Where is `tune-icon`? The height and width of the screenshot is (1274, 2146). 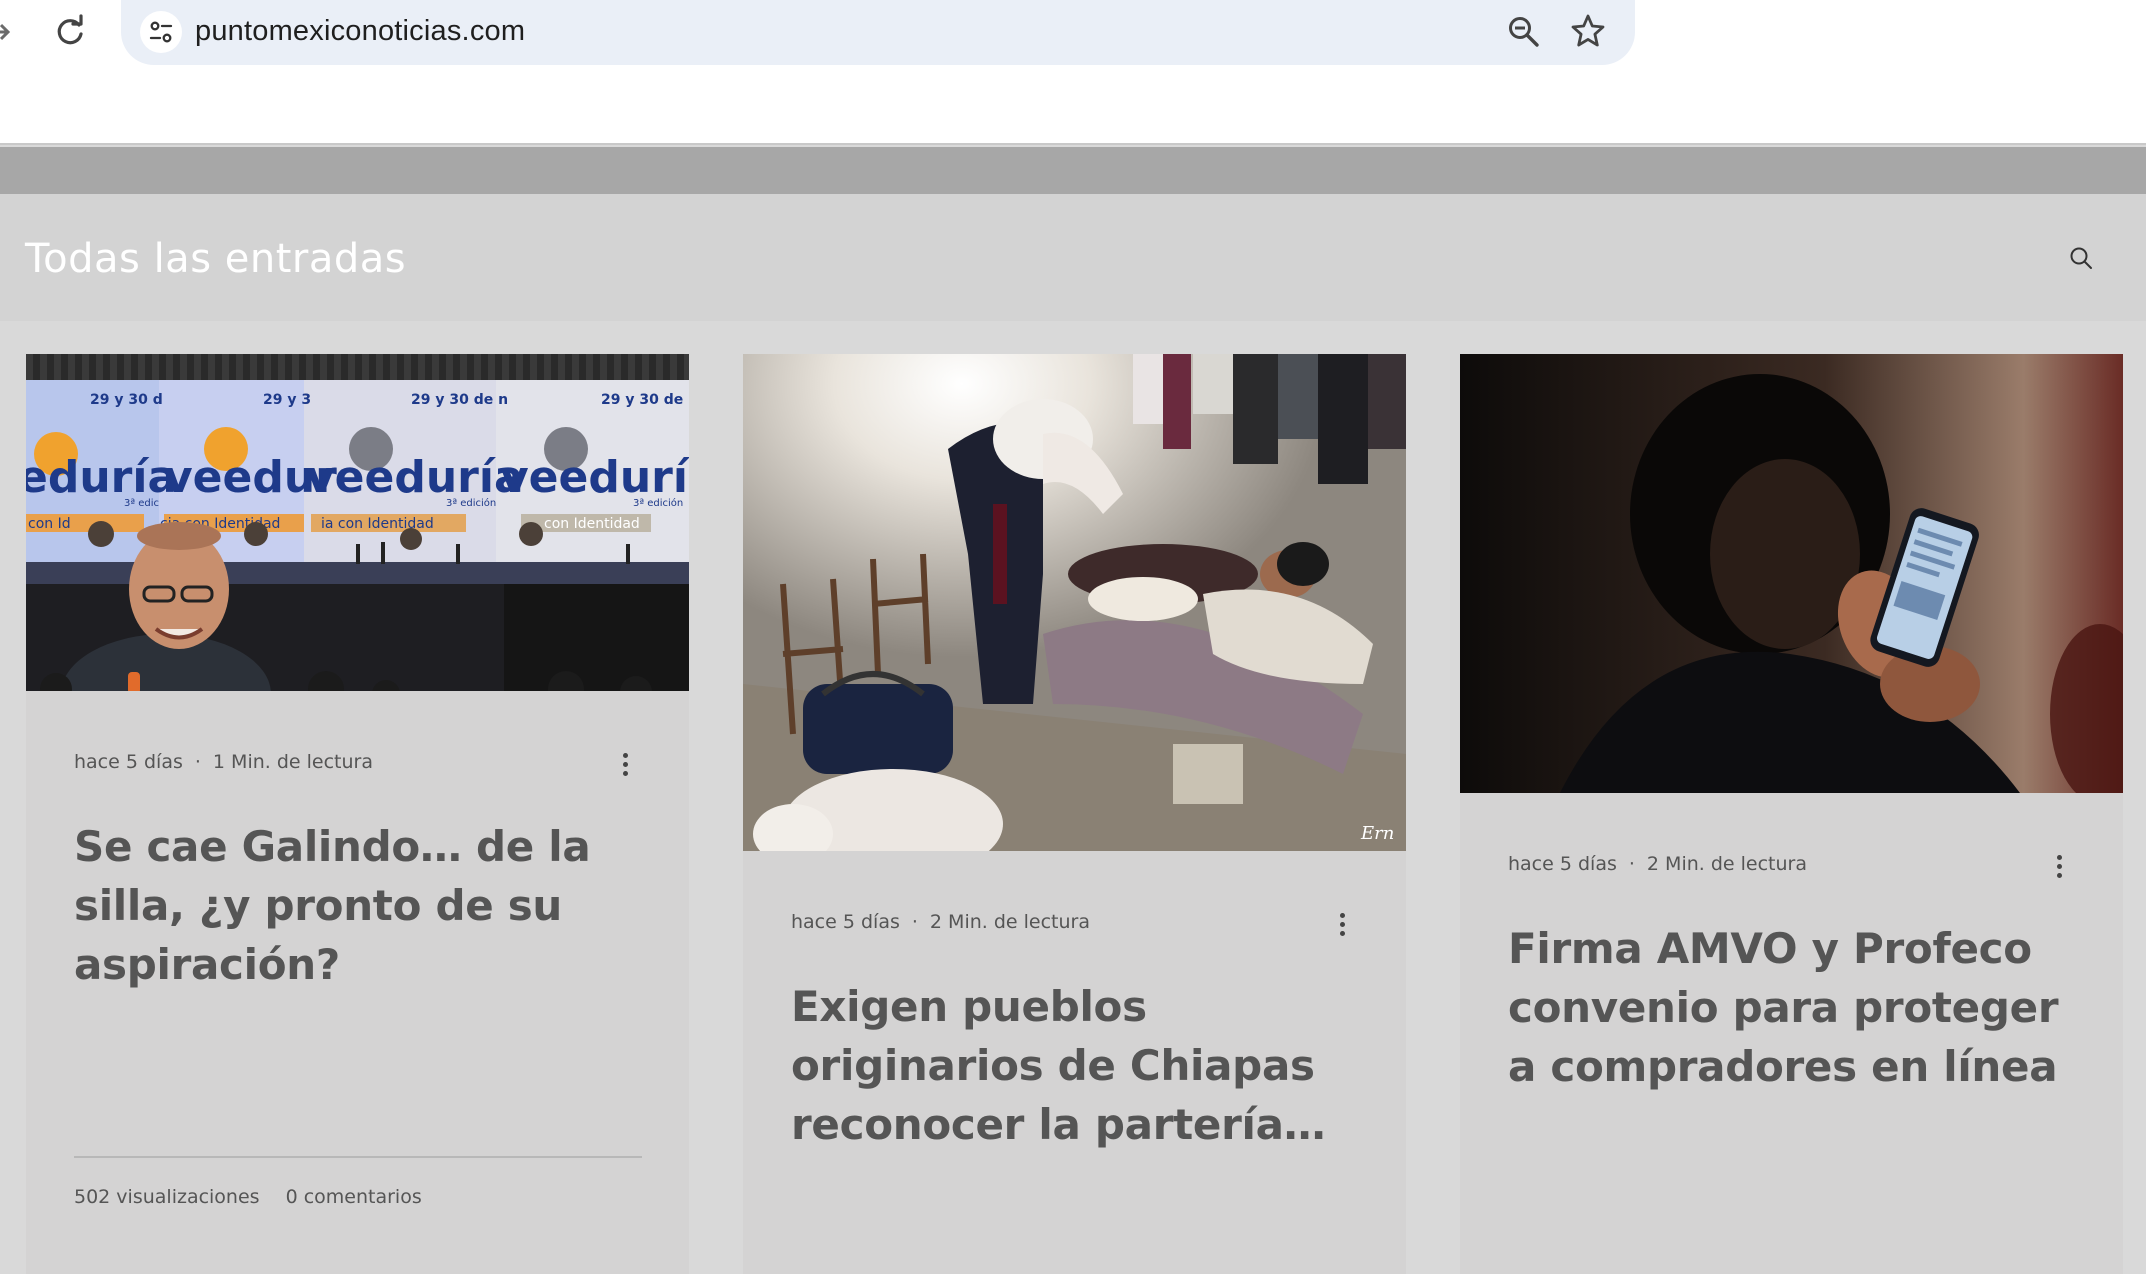
tune-icon is located at coordinates (161, 32).